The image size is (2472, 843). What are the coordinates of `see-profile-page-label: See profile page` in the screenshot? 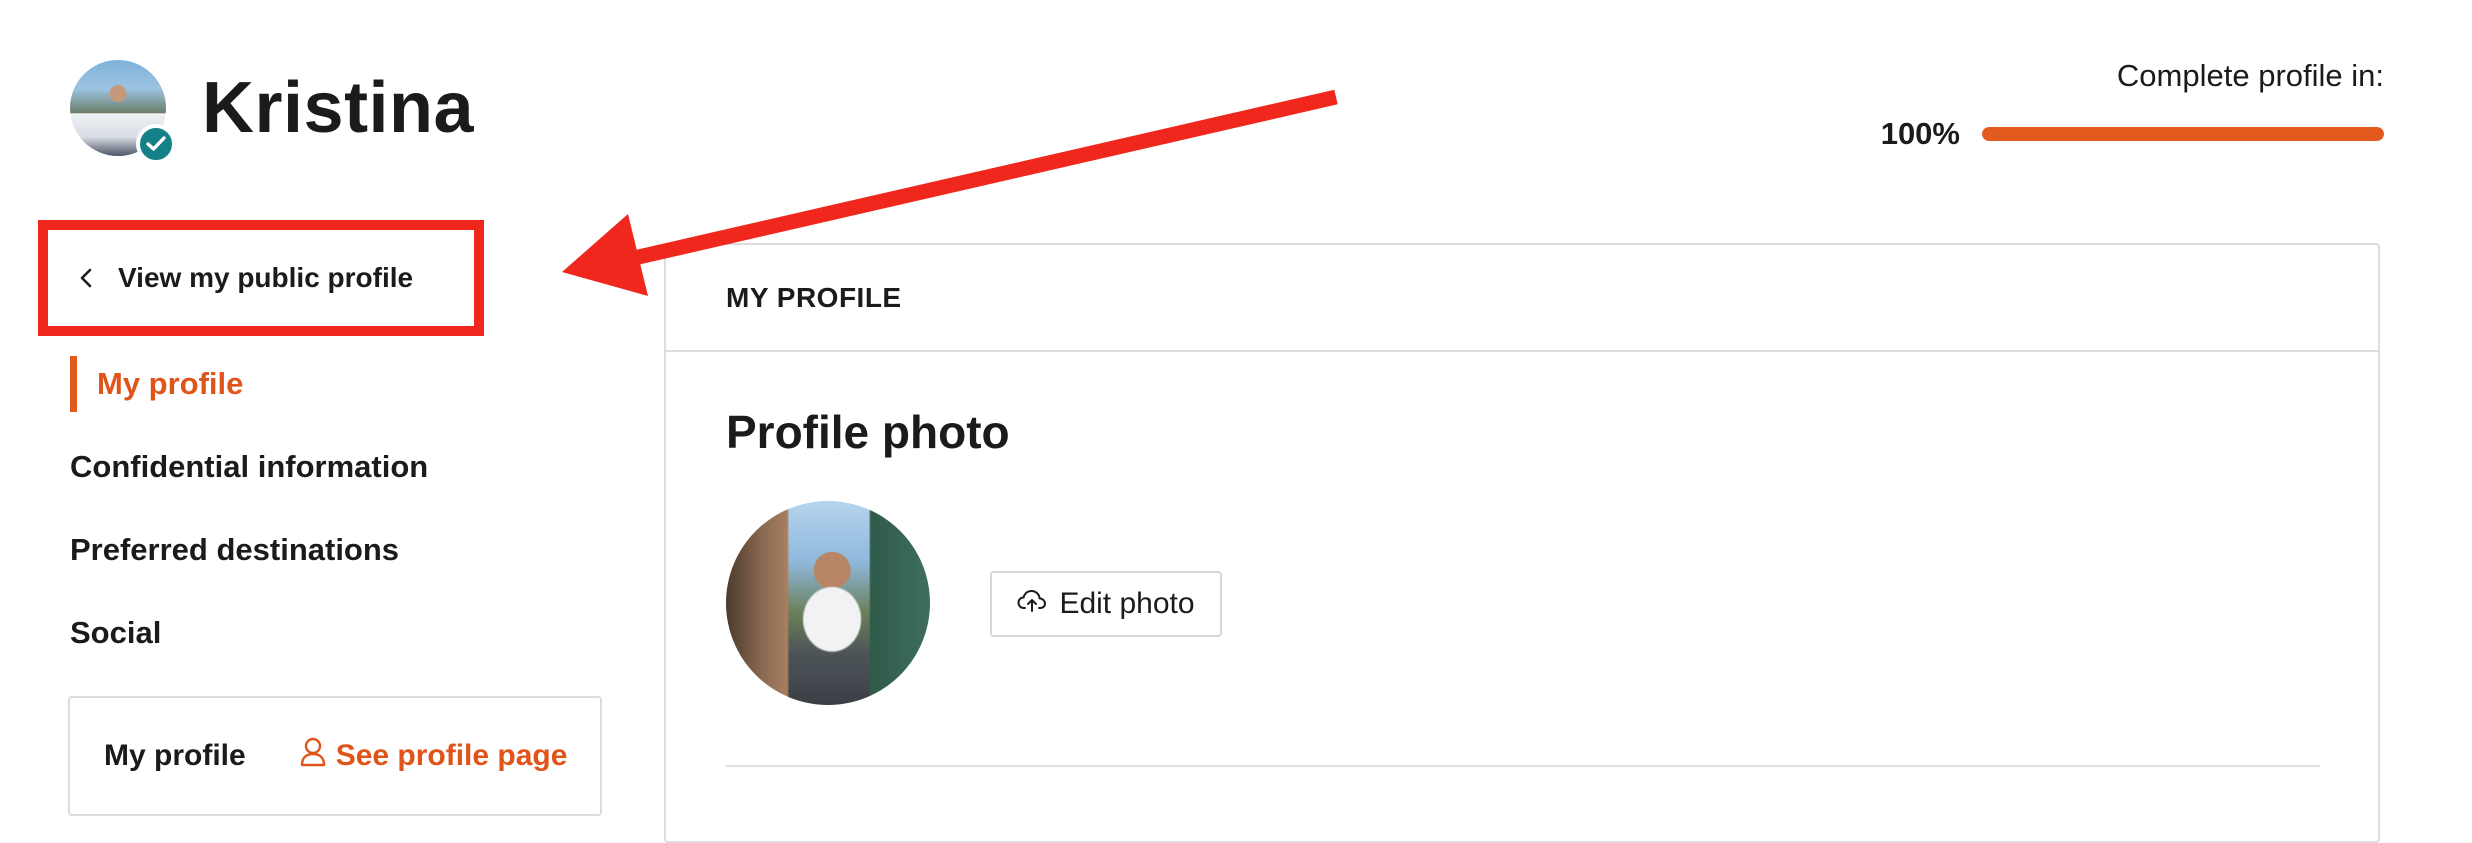 It's located at (451, 755).